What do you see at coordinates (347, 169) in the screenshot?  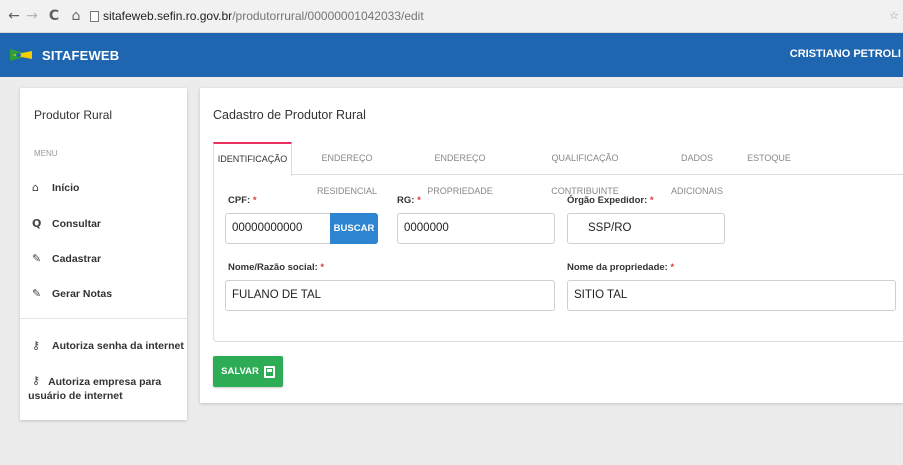 I see `tab-endereco-residencial: ENDEREÇO RESIDENCIAL` at bounding box center [347, 169].